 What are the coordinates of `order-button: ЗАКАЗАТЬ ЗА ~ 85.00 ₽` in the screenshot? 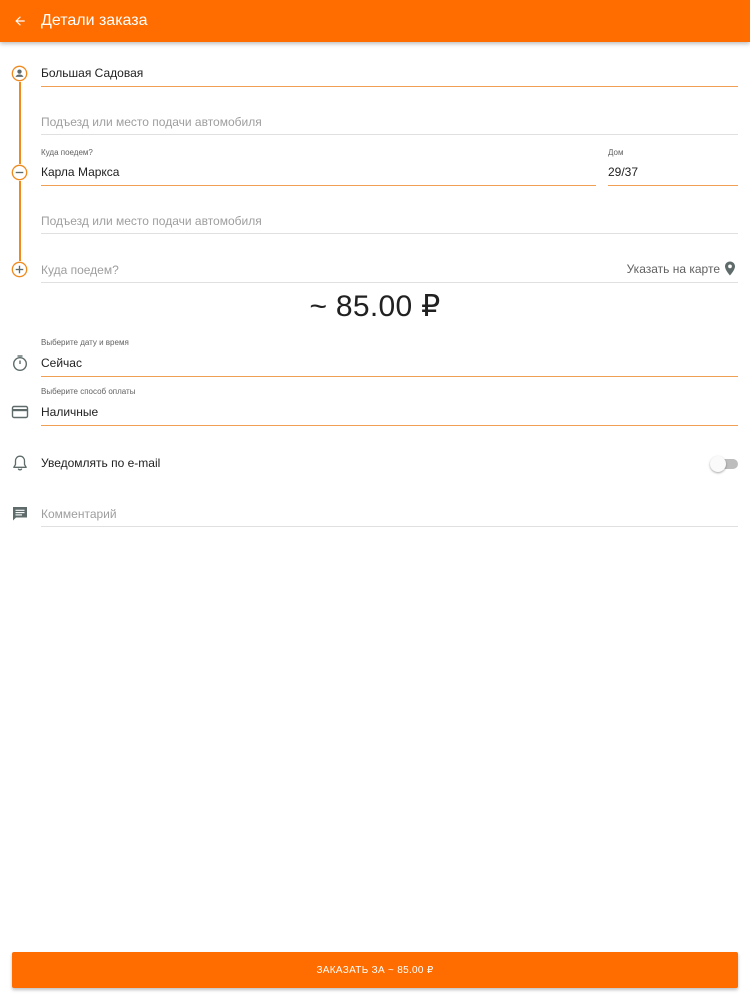 It's located at (375, 970).